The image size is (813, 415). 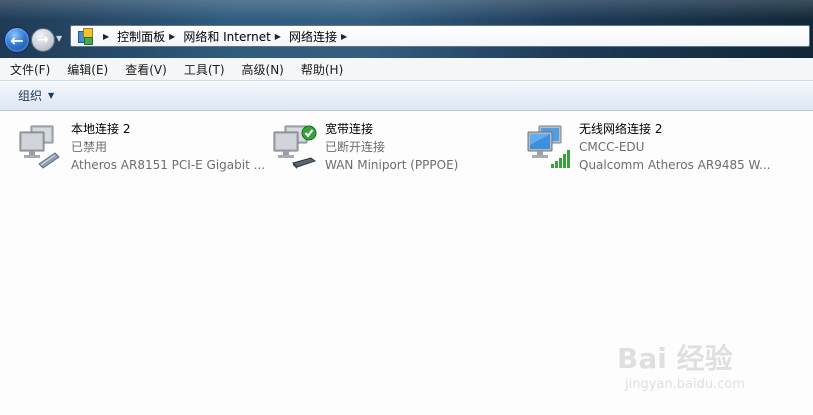 What do you see at coordinates (85, 36) in the screenshot?
I see `control-panel-icon` at bounding box center [85, 36].